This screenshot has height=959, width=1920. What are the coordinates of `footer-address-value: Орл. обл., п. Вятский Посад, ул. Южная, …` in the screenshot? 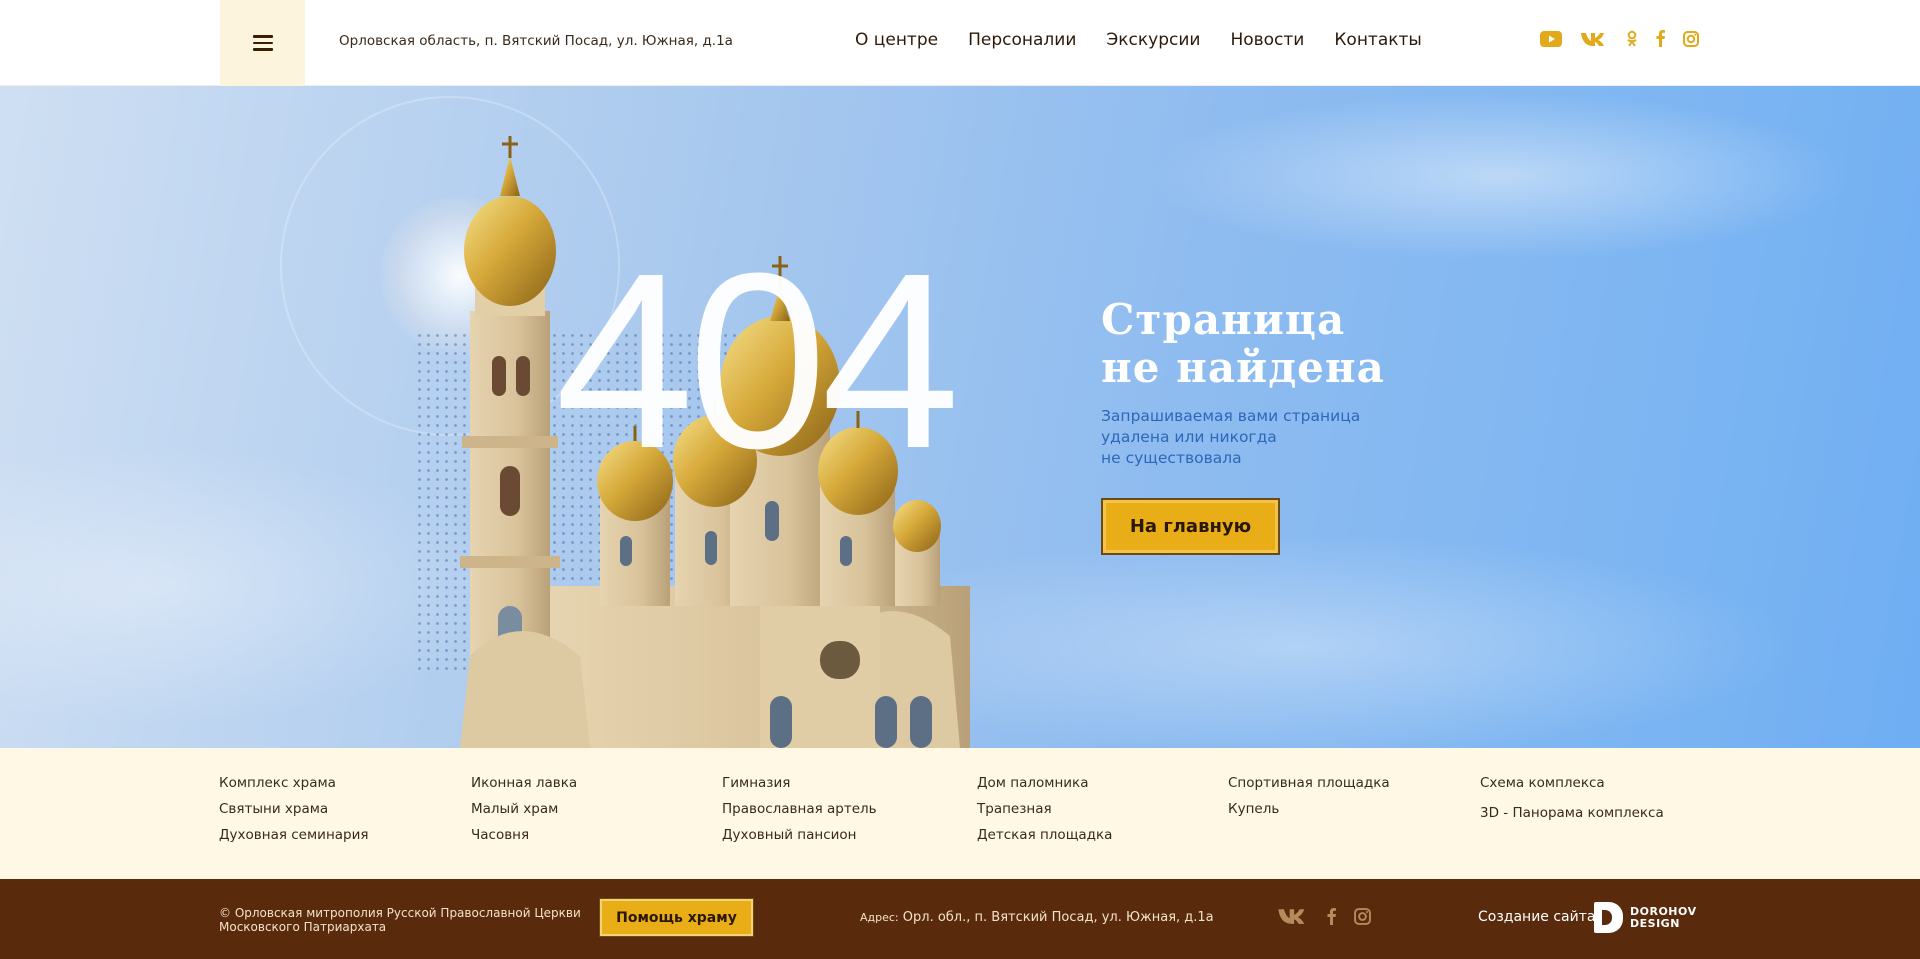 It's located at (1058, 917).